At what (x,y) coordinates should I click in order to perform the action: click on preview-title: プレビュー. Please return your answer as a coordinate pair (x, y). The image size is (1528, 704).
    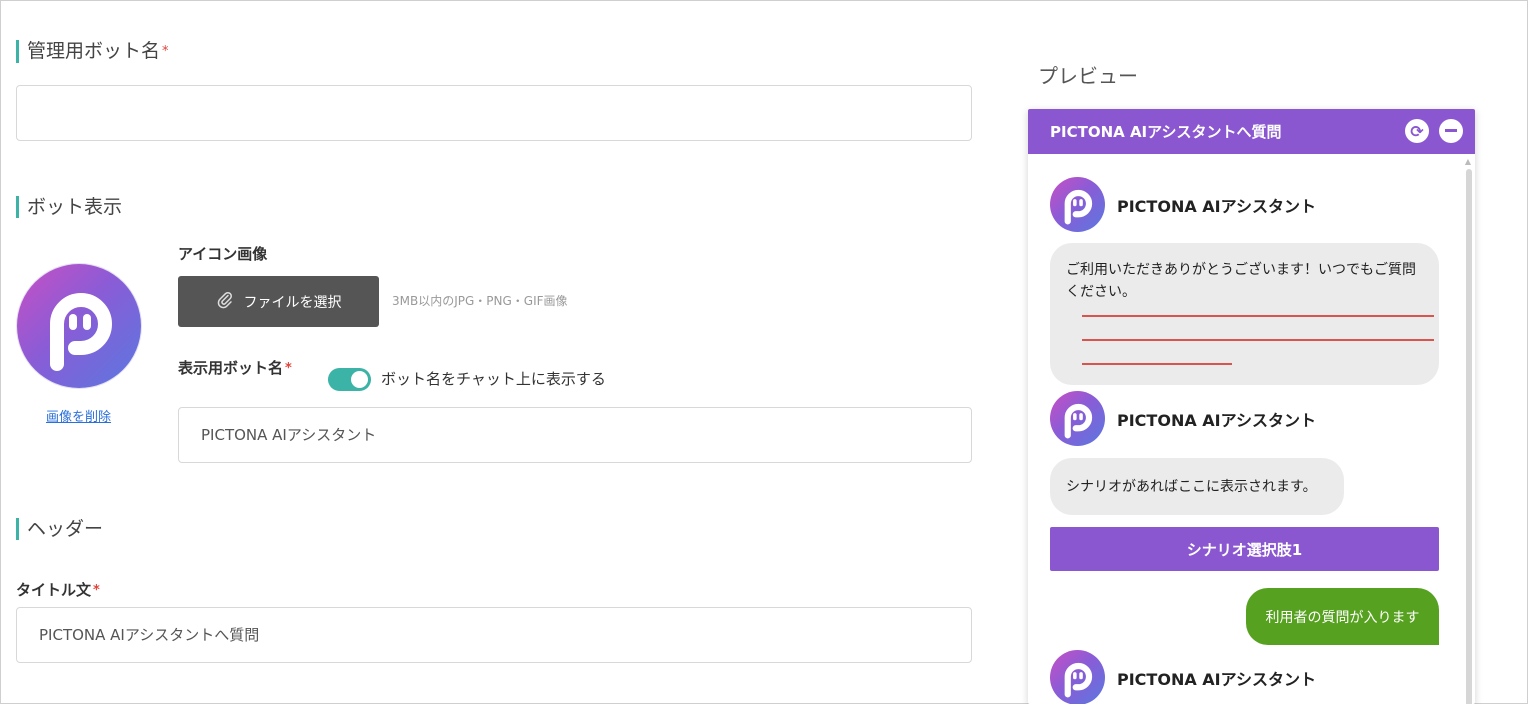
    Looking at the image, I should click on (1088, 76).